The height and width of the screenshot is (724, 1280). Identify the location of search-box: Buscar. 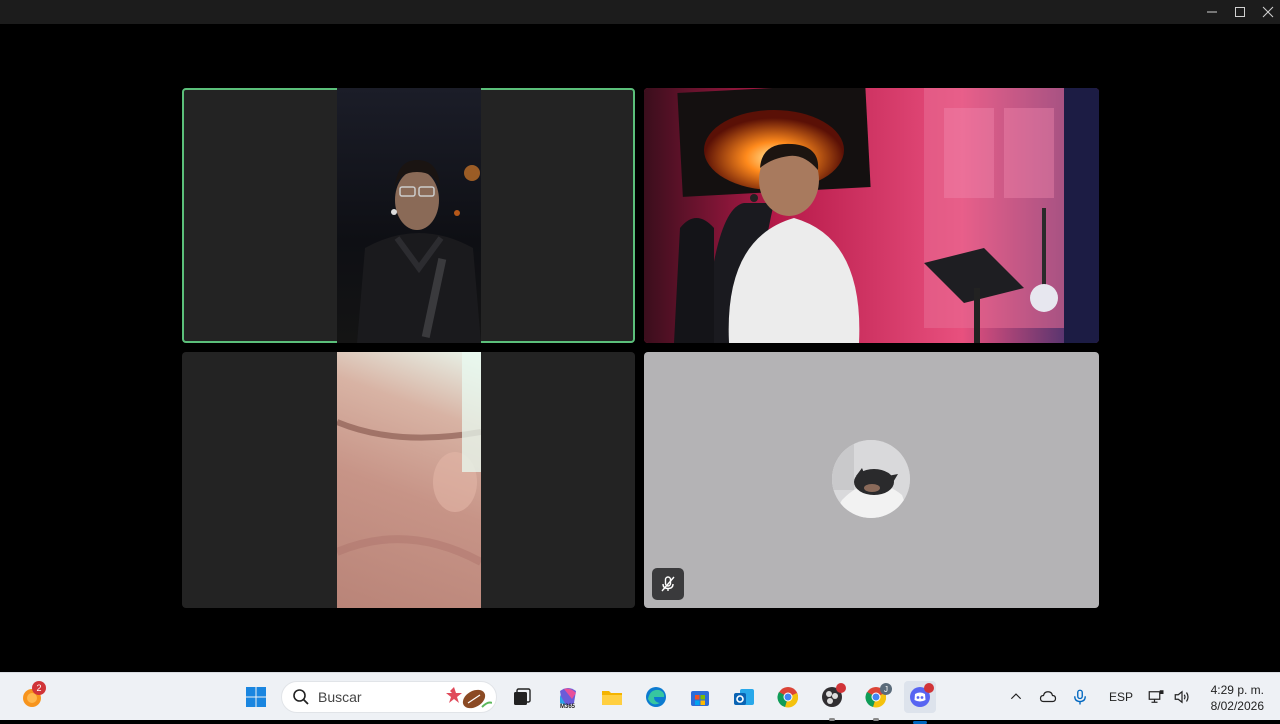
(389, 697).